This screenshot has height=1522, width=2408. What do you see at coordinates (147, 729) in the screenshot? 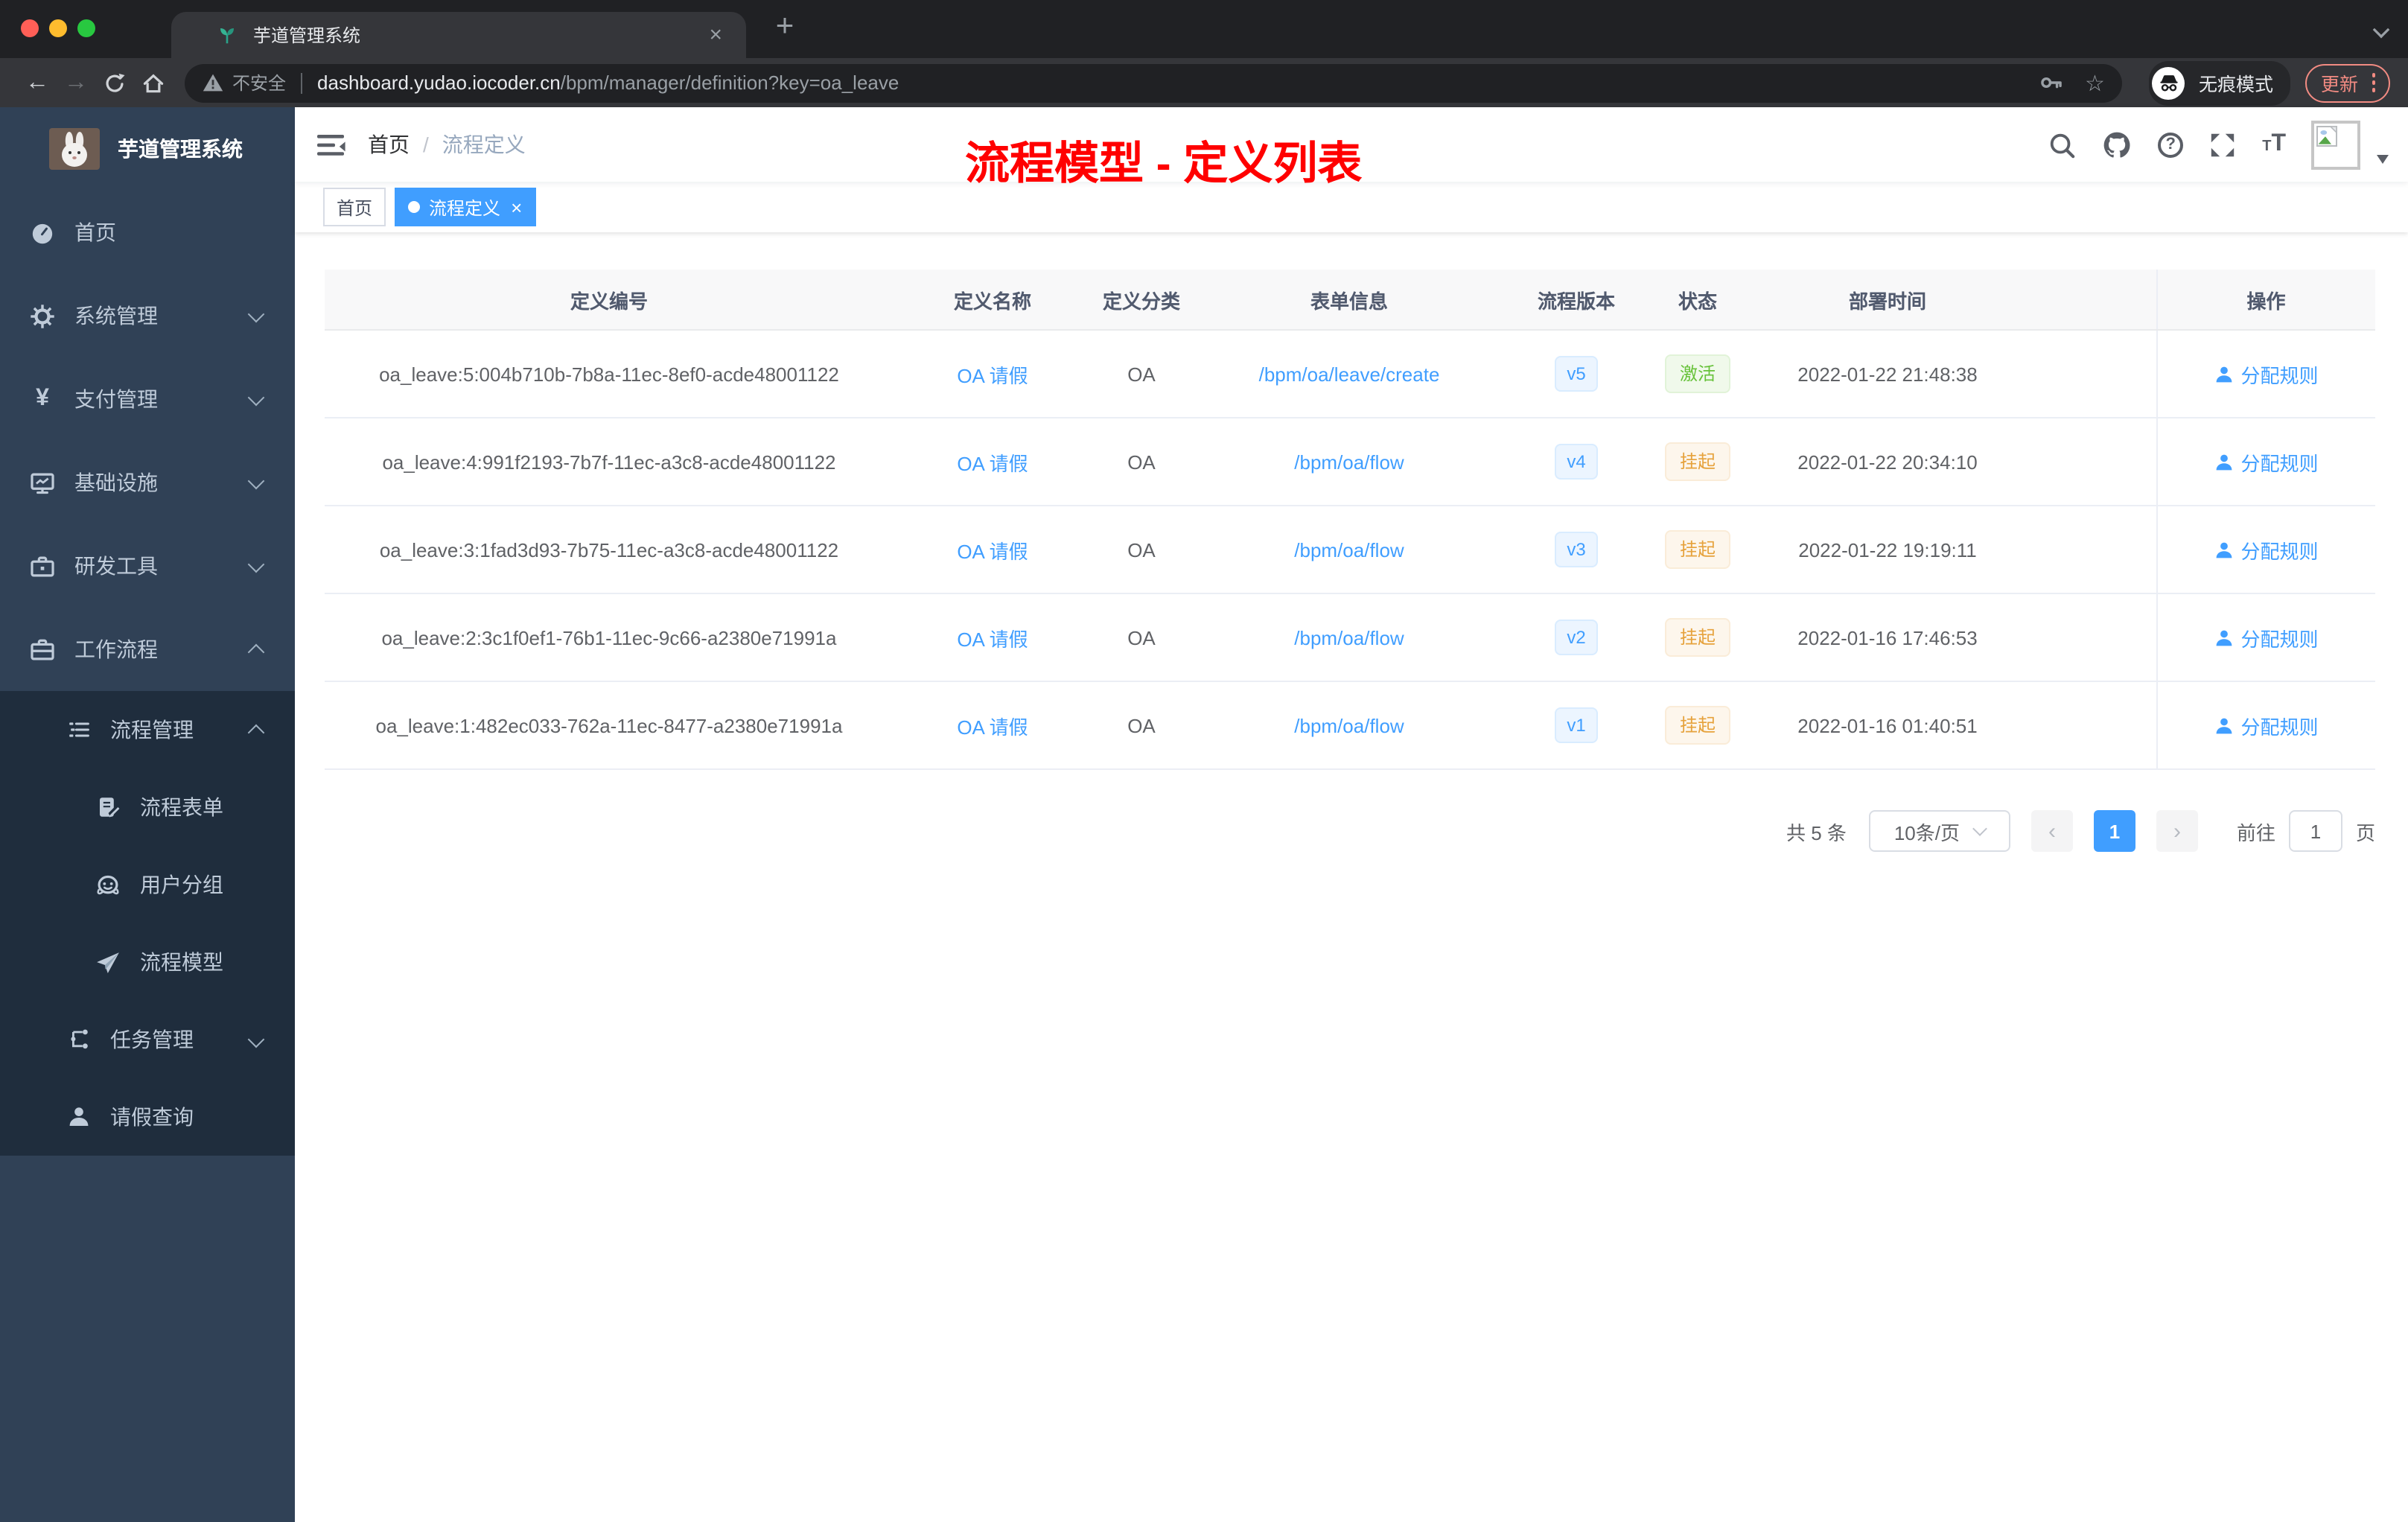
I see `sidebar-item-process-mgmt: 流程管理` at bounding box center [147, 729].